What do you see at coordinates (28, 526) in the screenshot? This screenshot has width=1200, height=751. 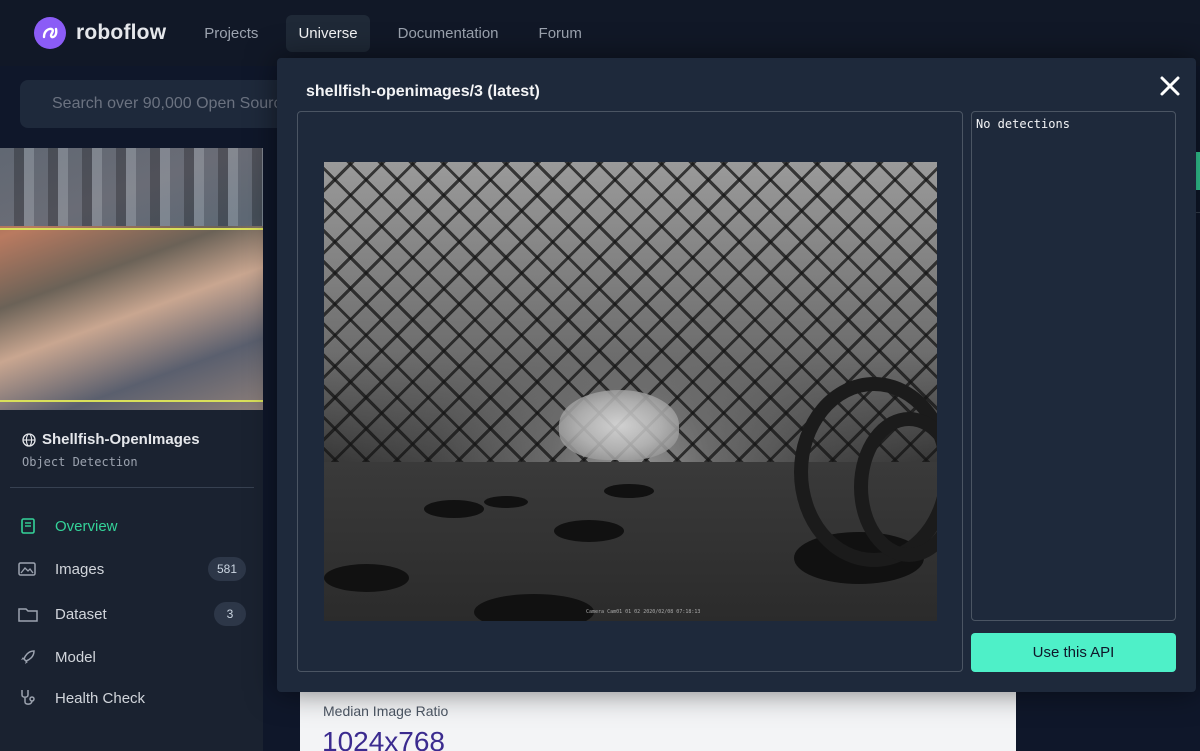 I see `book-icon` at bounding box center [28, 526].